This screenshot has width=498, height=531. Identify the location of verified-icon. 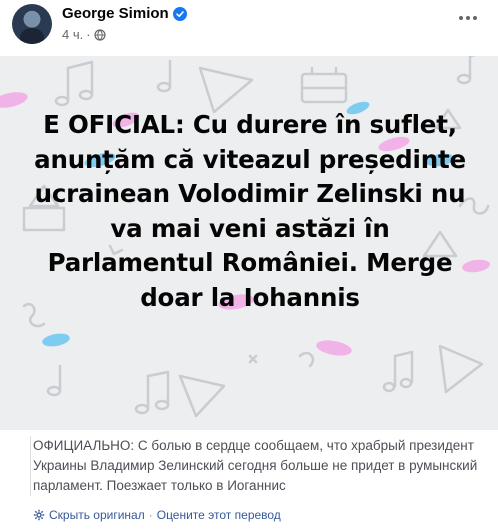
(179, 13).